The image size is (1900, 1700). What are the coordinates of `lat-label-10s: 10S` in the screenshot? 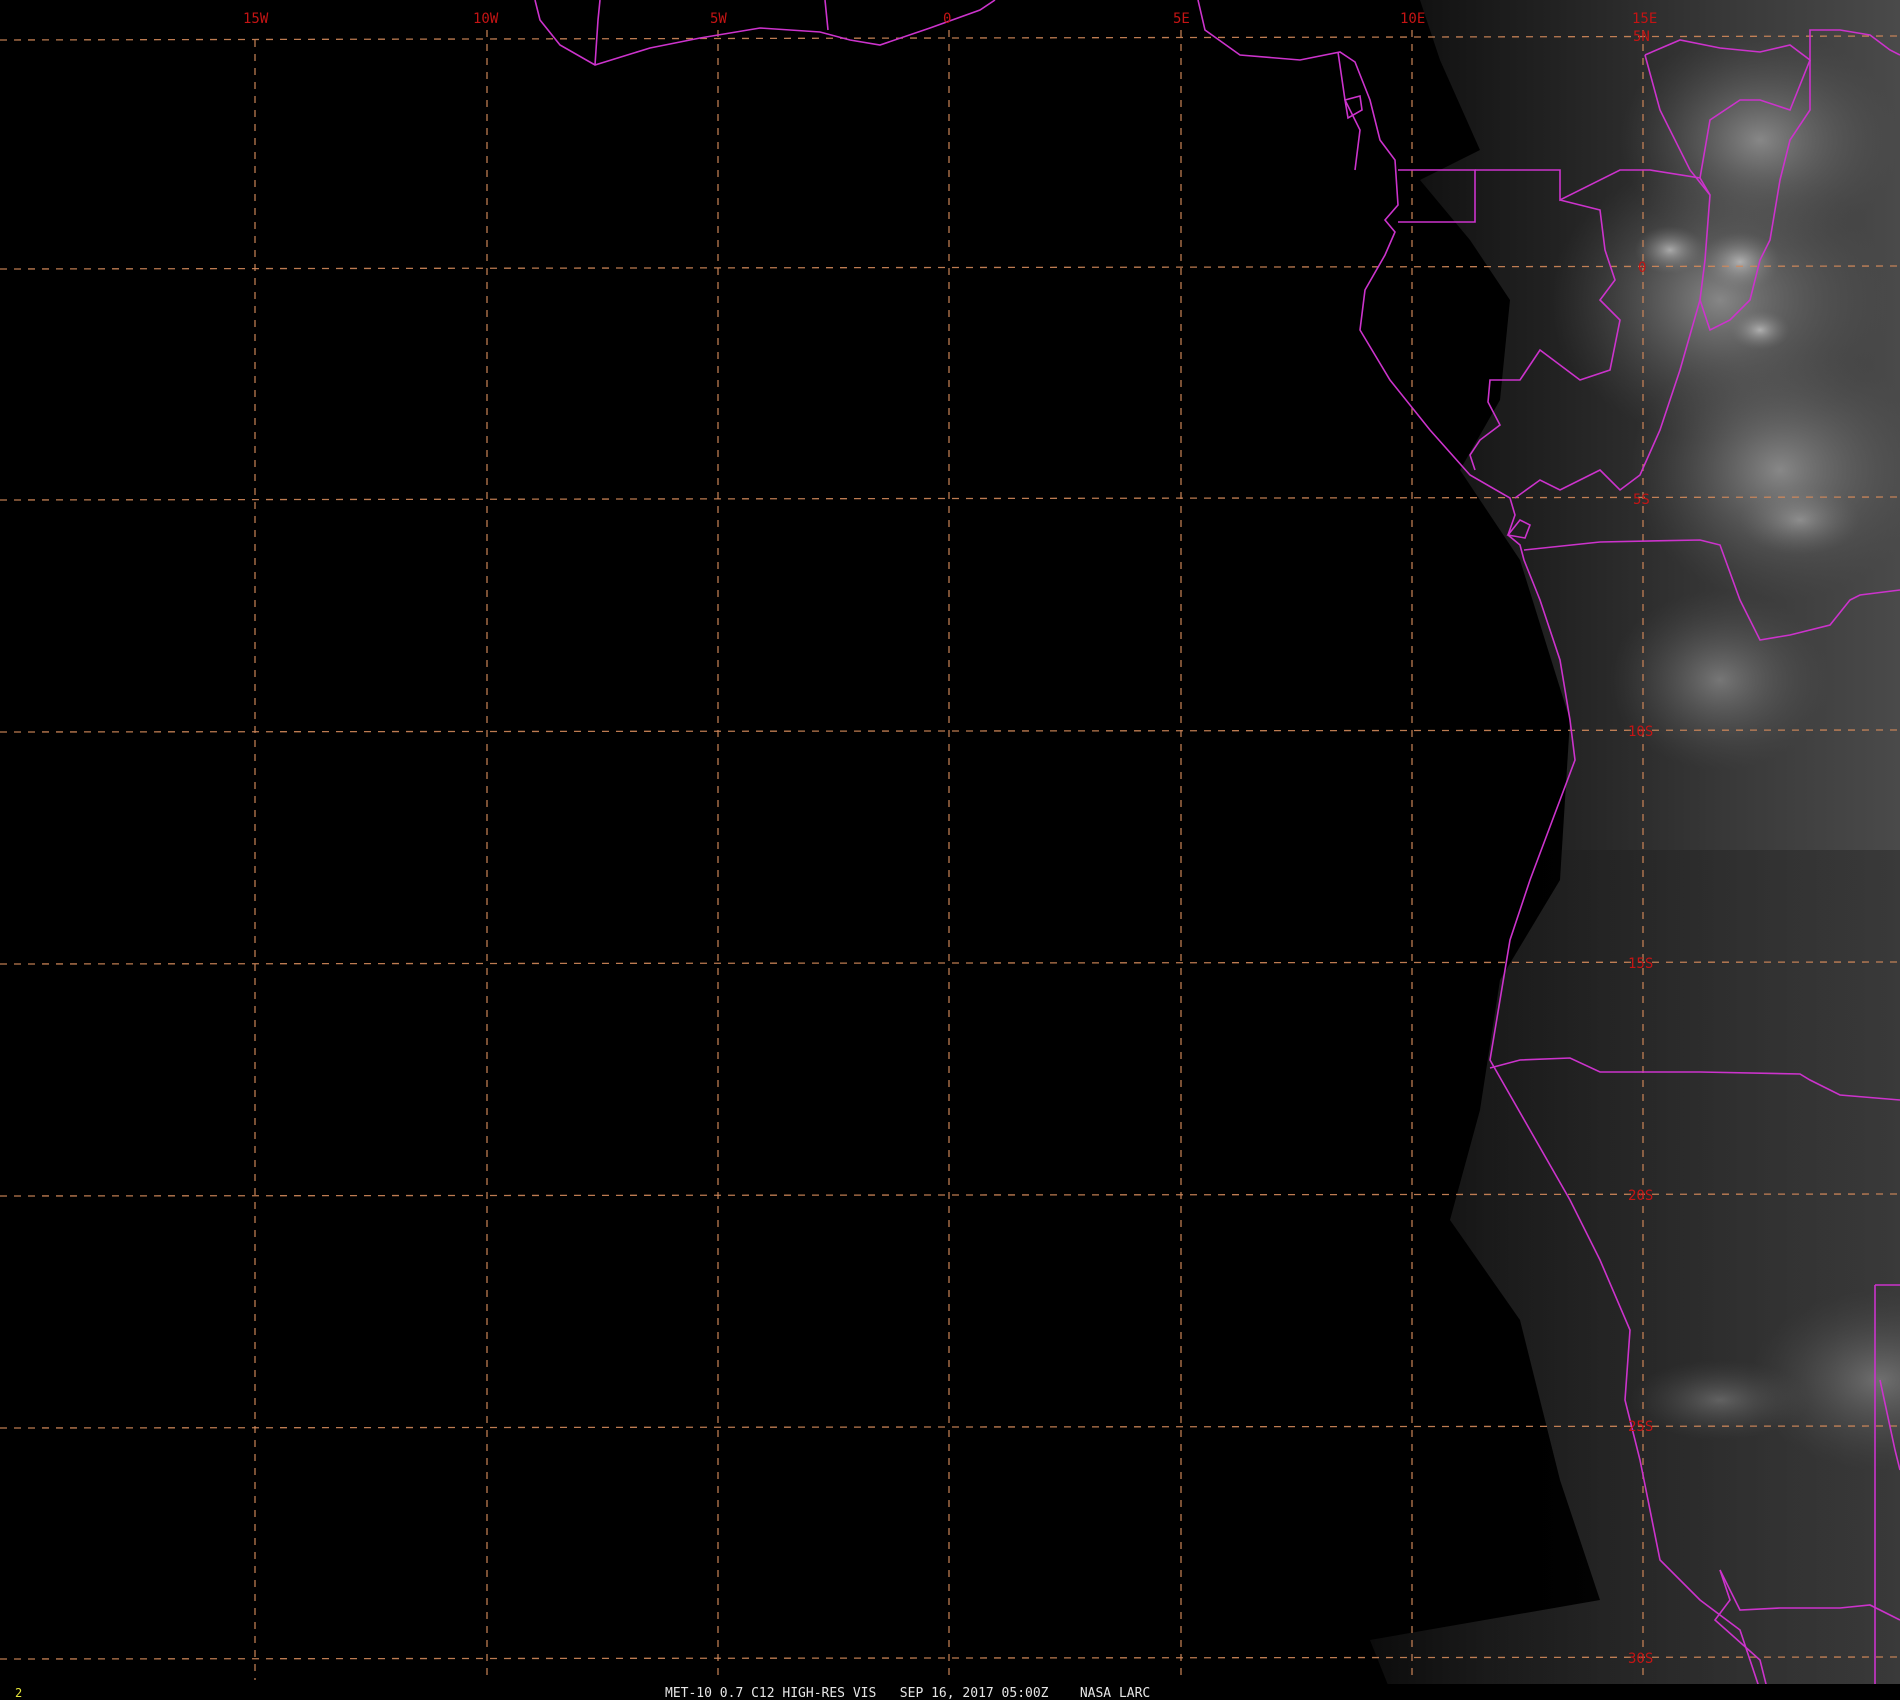 It's located at (1640, 732).